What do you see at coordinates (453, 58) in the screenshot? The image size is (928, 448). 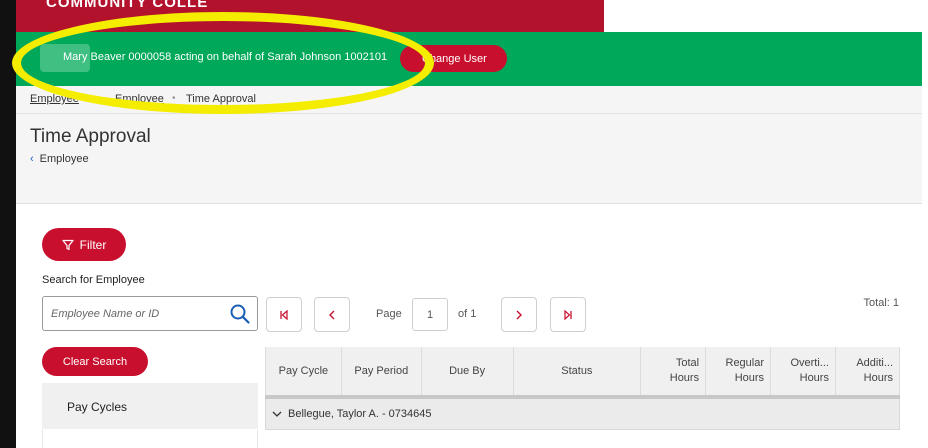 I see `change-user-button: Change User` at bounding box center [453, 58].